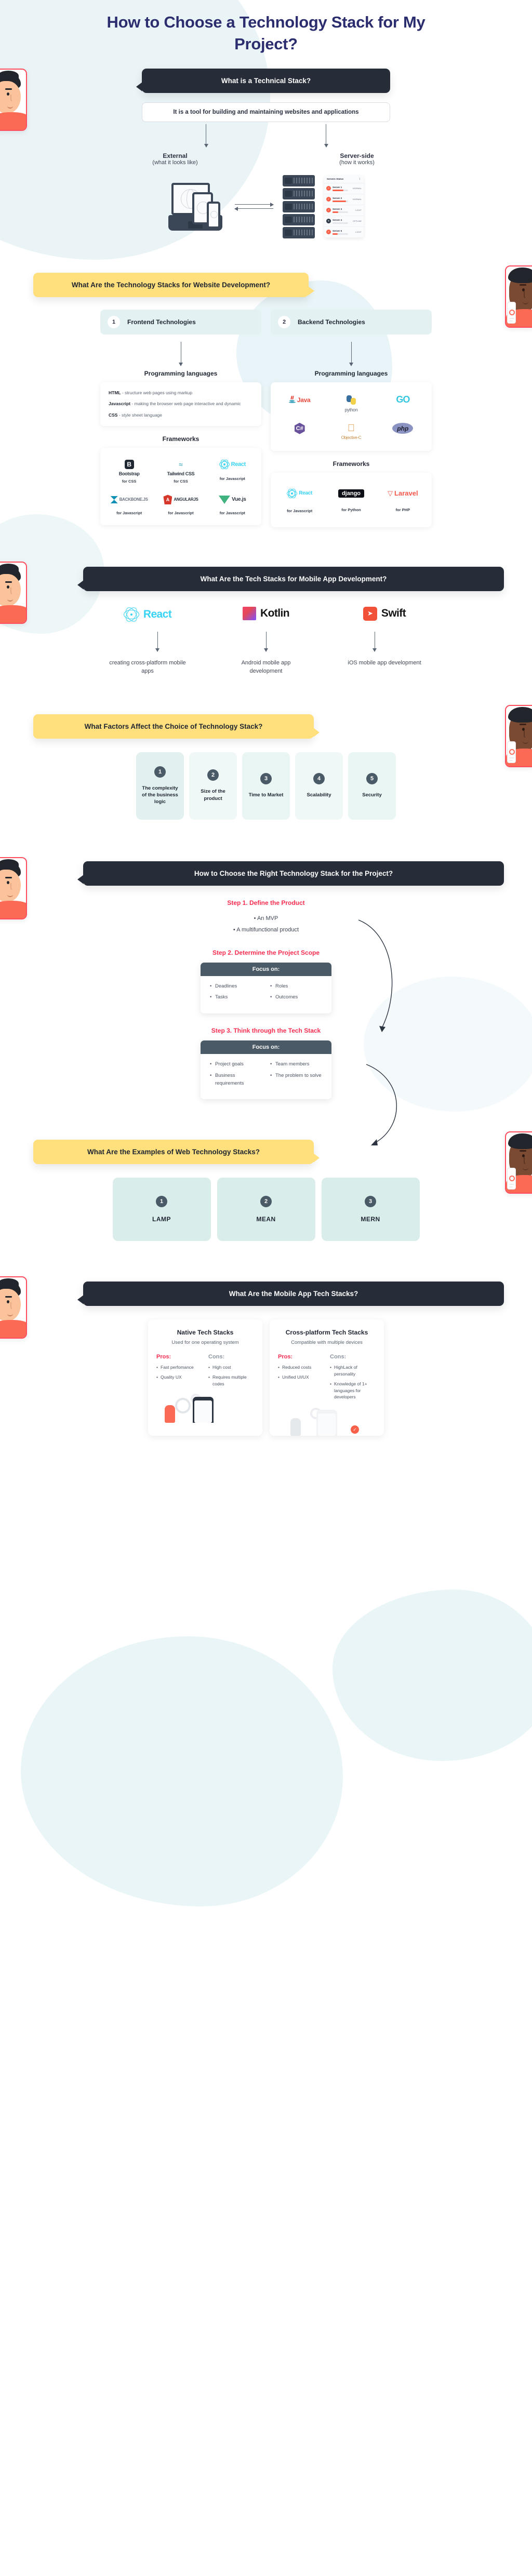 The width and height of the screenshot is (532, 2576). I want to click on backend-number: 2, so click(284, 321).